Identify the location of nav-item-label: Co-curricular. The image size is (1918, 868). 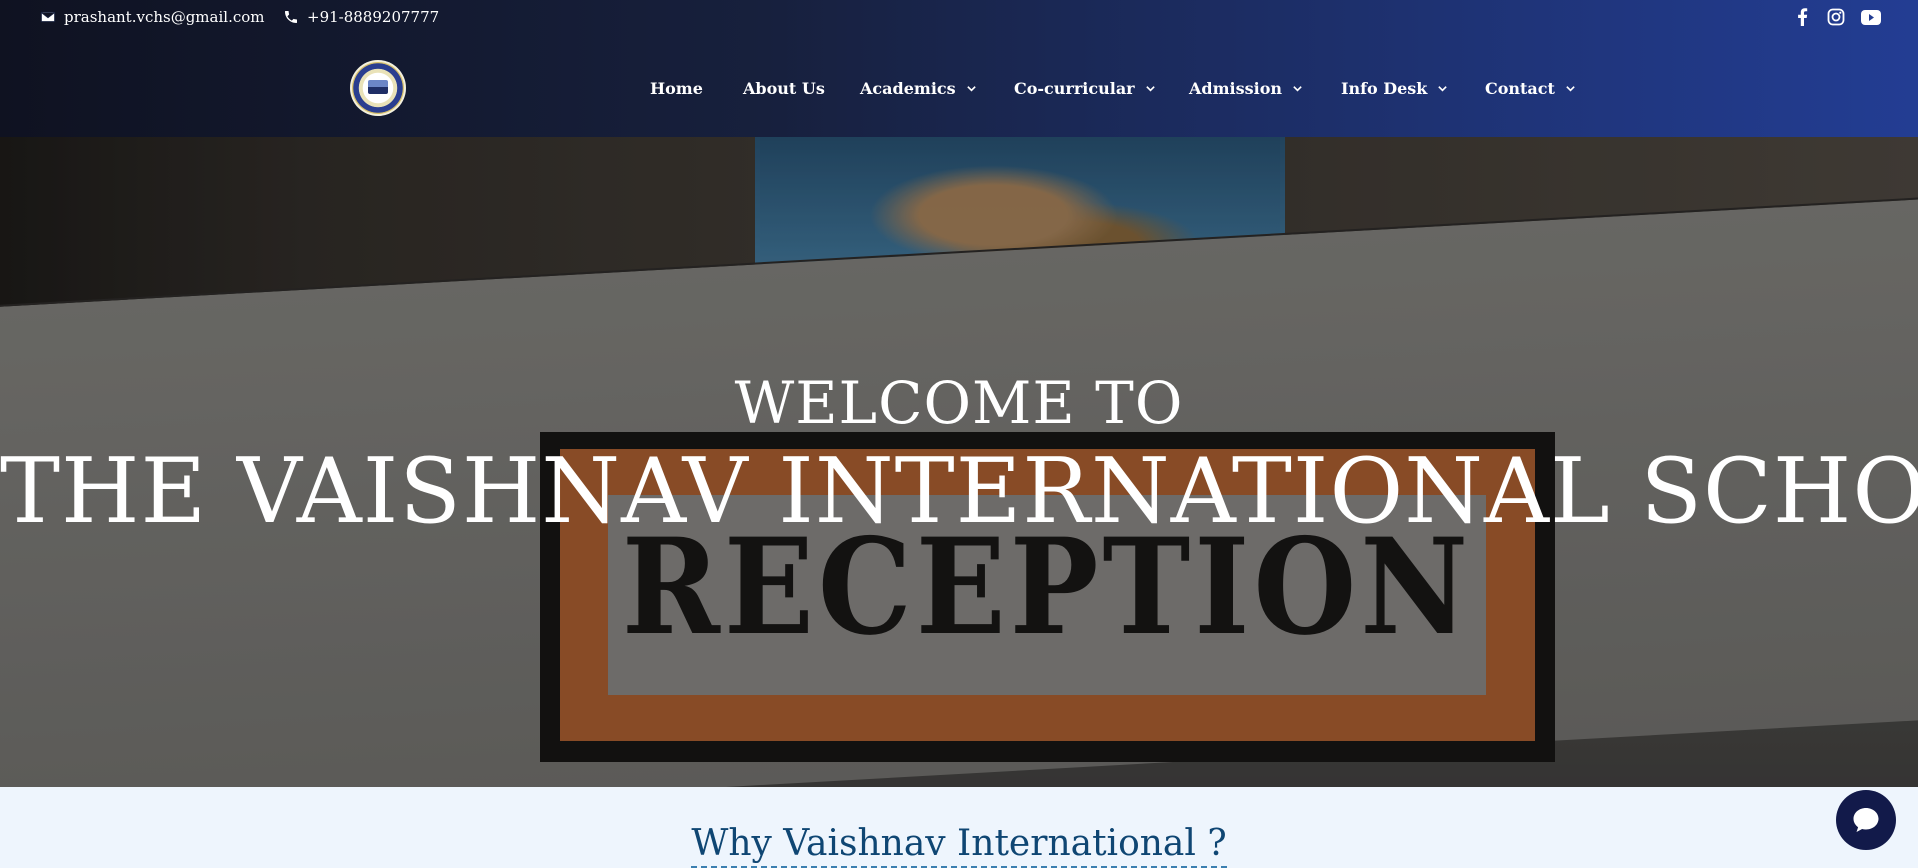
(1074, 88).